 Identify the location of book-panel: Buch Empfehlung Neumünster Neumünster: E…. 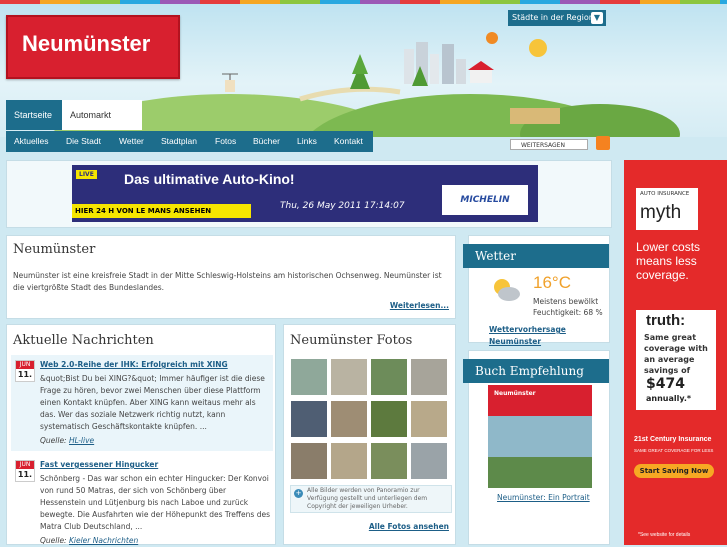
(536, 447).